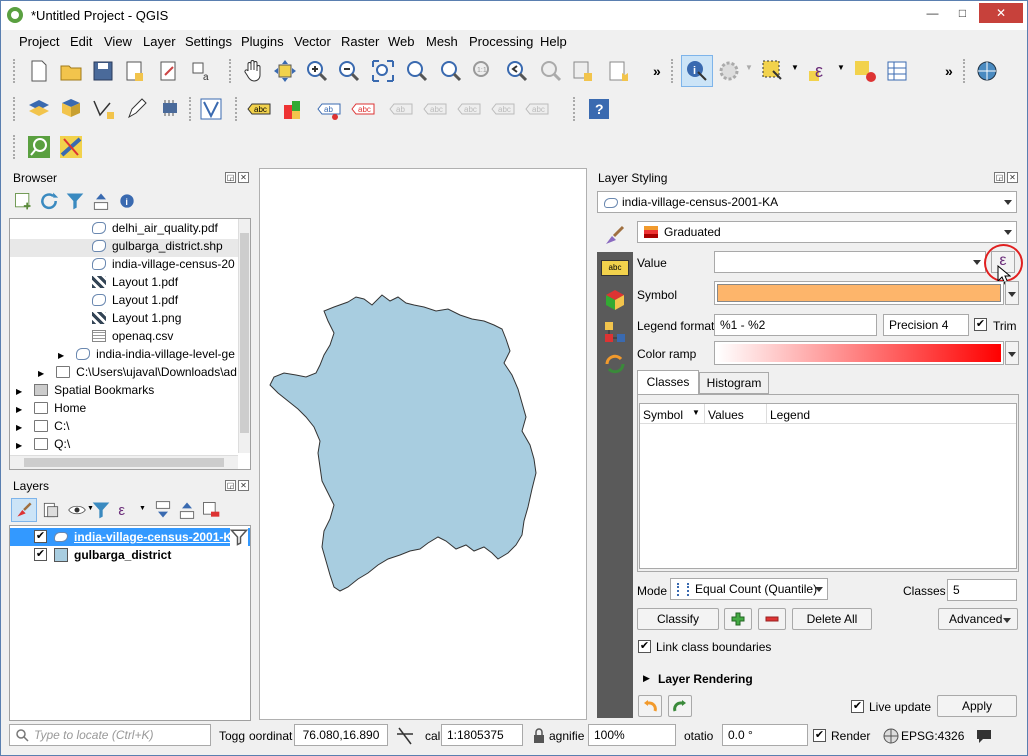  What do you see at coordinates (208, 41) in the screenshot?
I see `menu-settings: Settings` at bounding box center [208, 41].